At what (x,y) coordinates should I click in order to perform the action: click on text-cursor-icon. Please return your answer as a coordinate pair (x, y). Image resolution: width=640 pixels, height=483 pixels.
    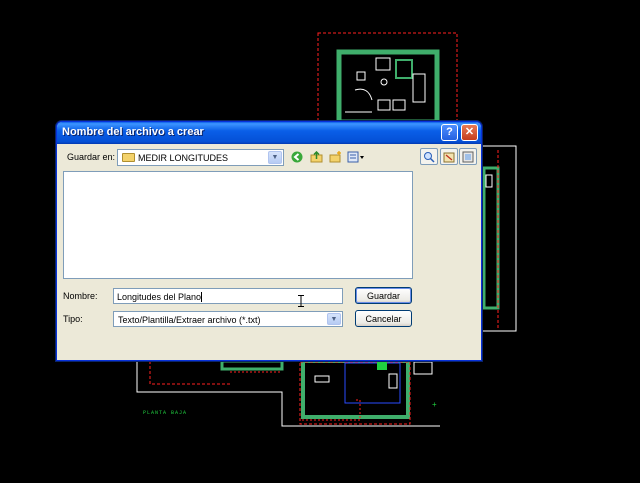
    Looking at the image, I should click on (301, 301).